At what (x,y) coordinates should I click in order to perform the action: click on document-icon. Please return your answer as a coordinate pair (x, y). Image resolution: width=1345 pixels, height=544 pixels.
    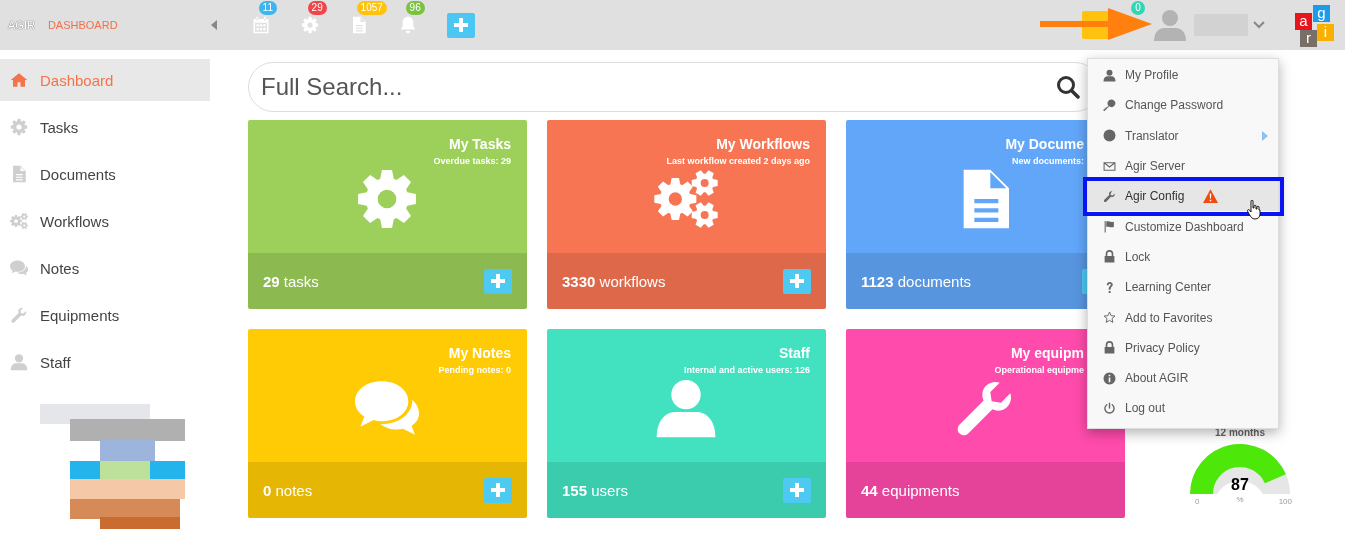
    Looking at the image, I should click on (19, 174).